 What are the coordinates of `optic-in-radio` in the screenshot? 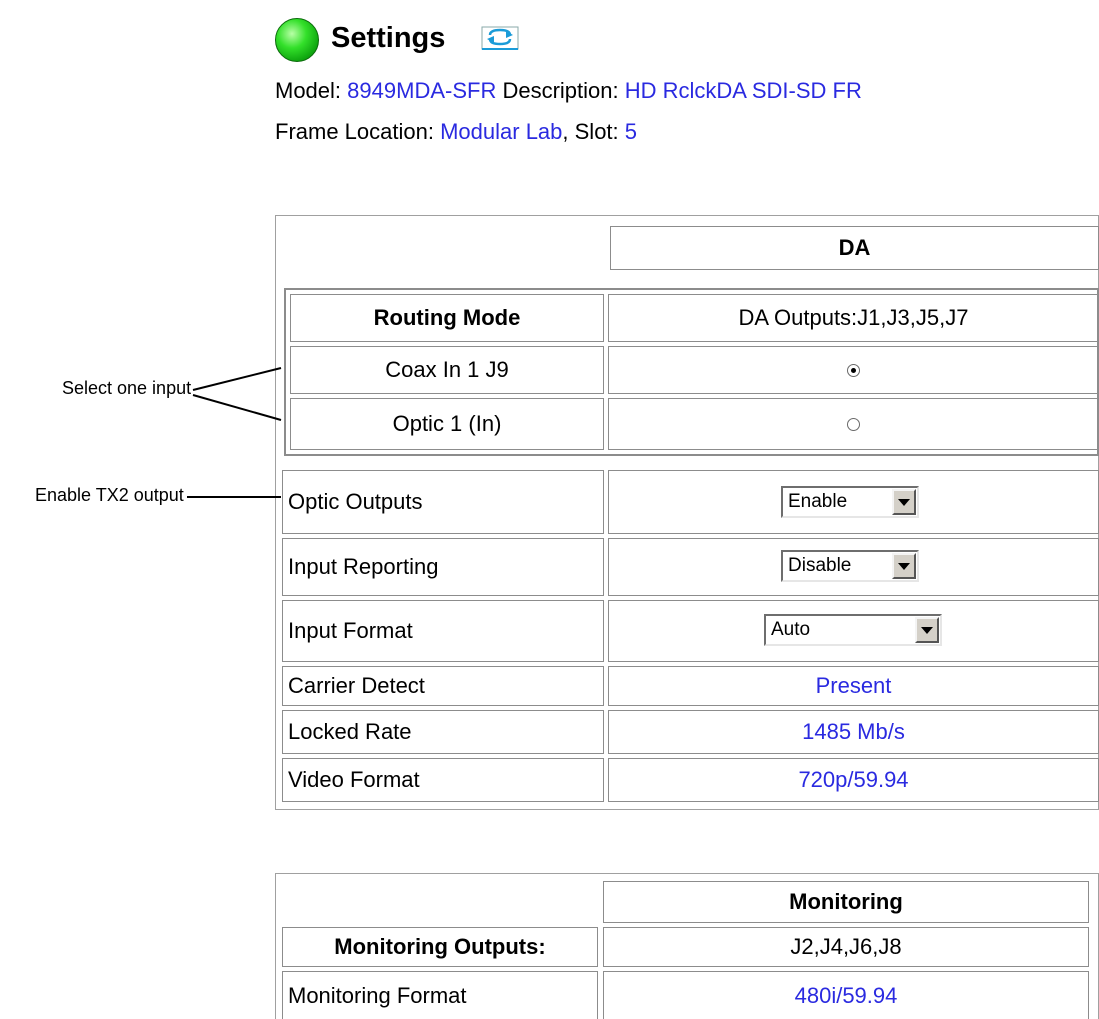 It's located at (853, 424).